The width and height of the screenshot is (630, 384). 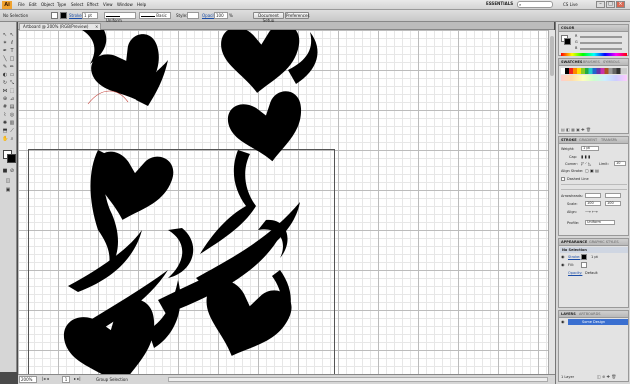 What do you see at coordinates (12, 75) in the screenshot?
I see `eraser-icon: ▭` at bounding box center [12, 75].